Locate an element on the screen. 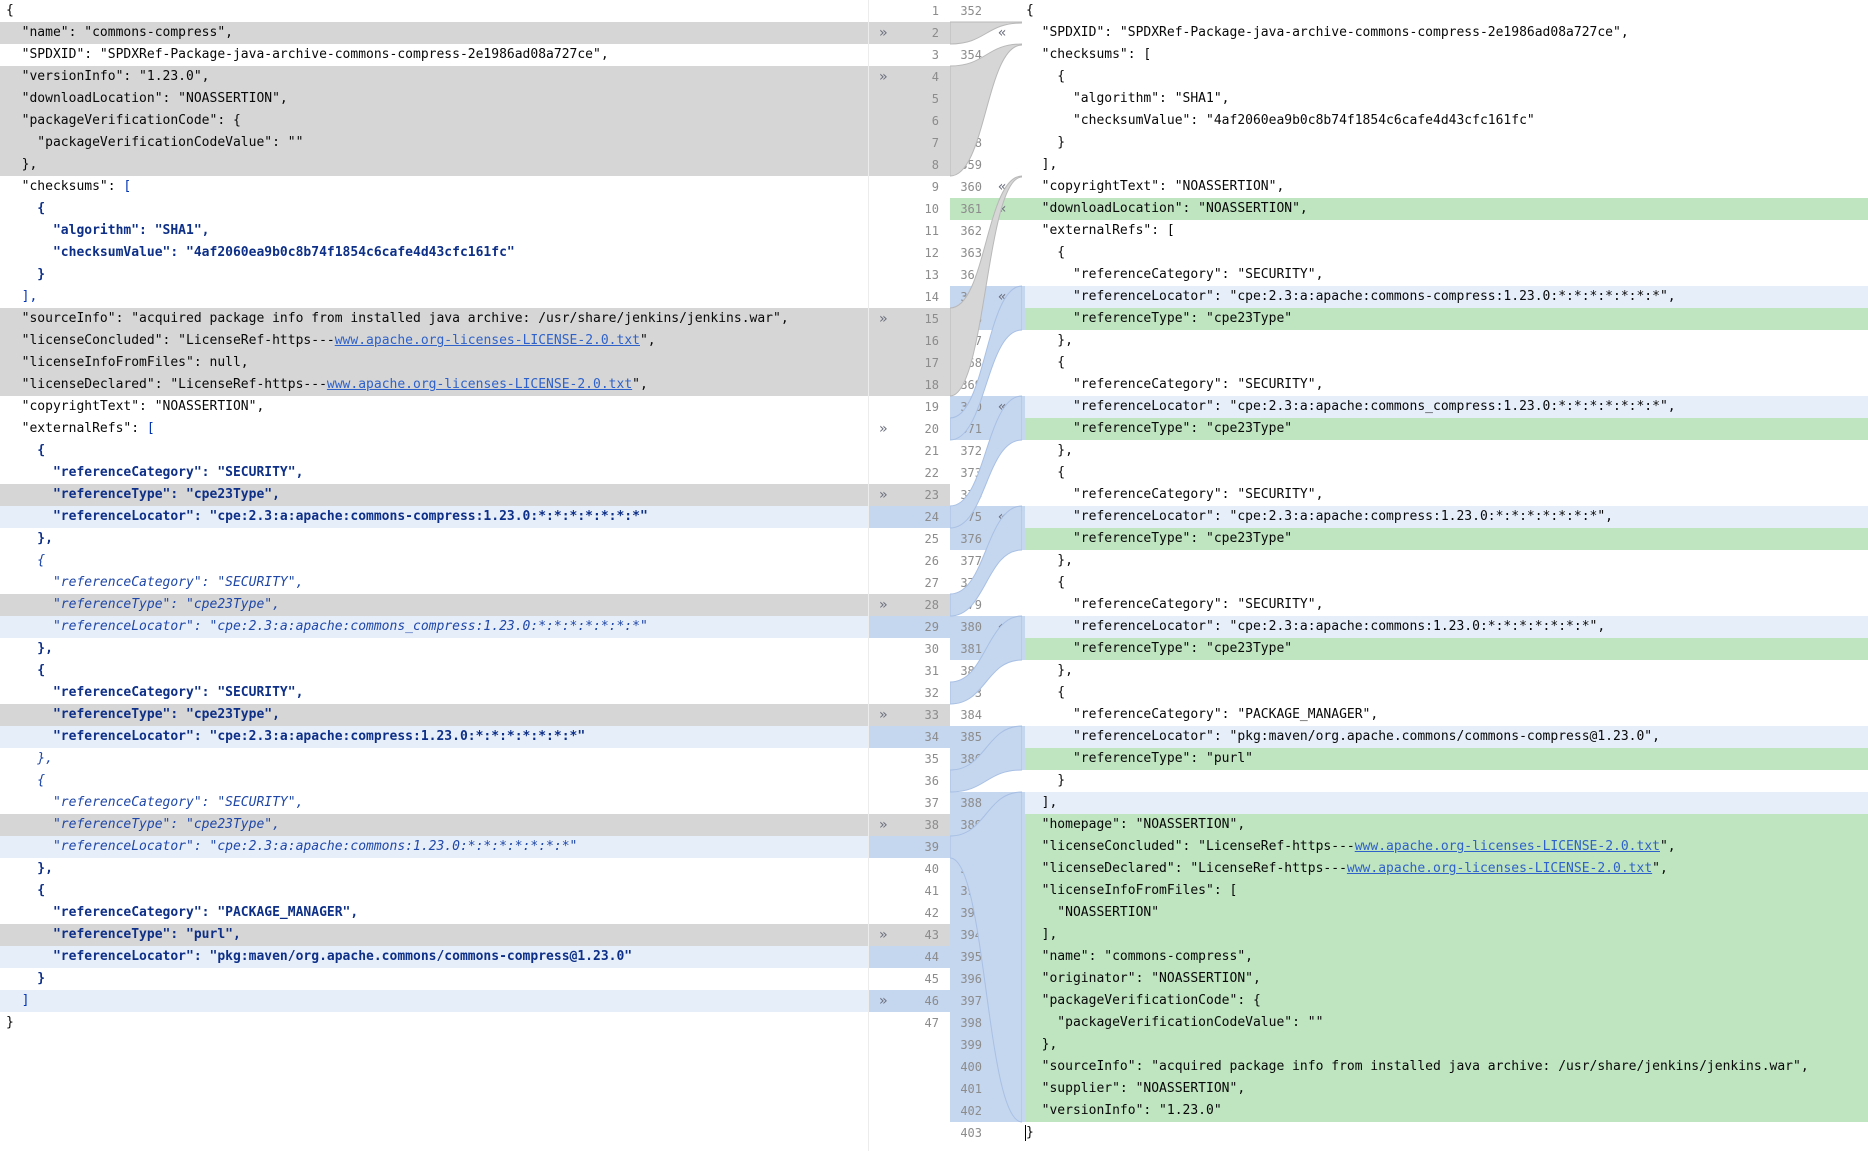 This screenshot has width=1868, height=1151. code-token: "referenceType": "cpe23Type" is located at coordinates (1159, 318).